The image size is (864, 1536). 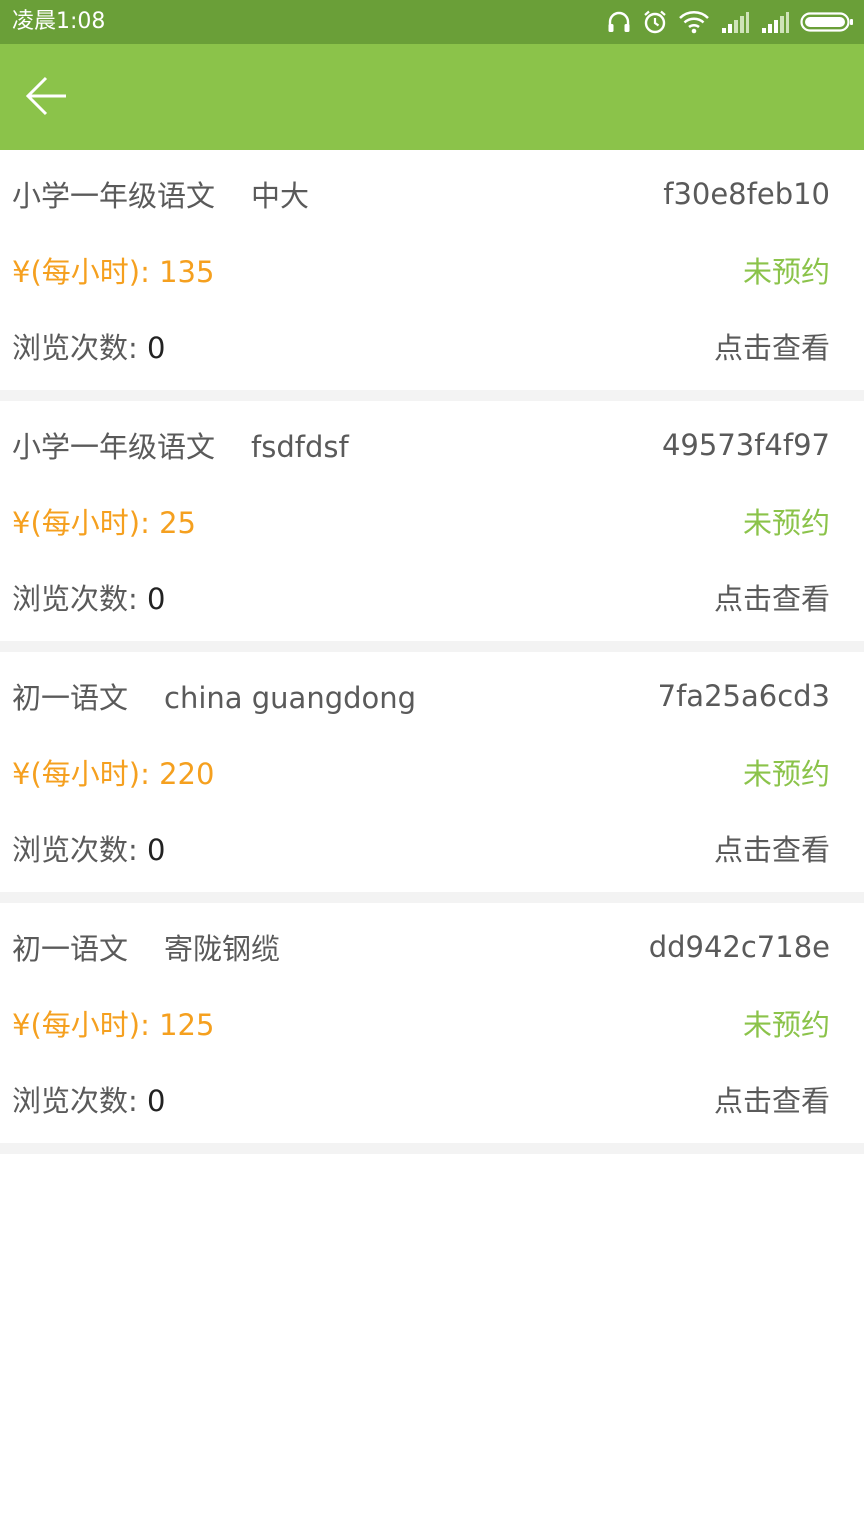 I want to click on app-bar, so click(x=432, y=97).